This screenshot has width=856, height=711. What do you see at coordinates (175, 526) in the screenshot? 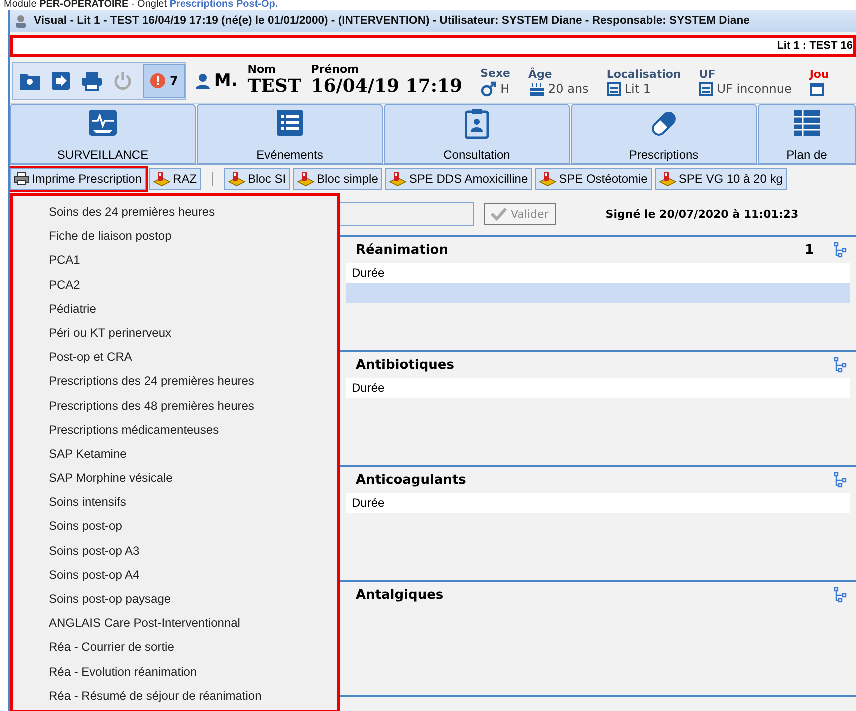
I see `menu-item: Soins post-op` at bounding box center [175, 526].